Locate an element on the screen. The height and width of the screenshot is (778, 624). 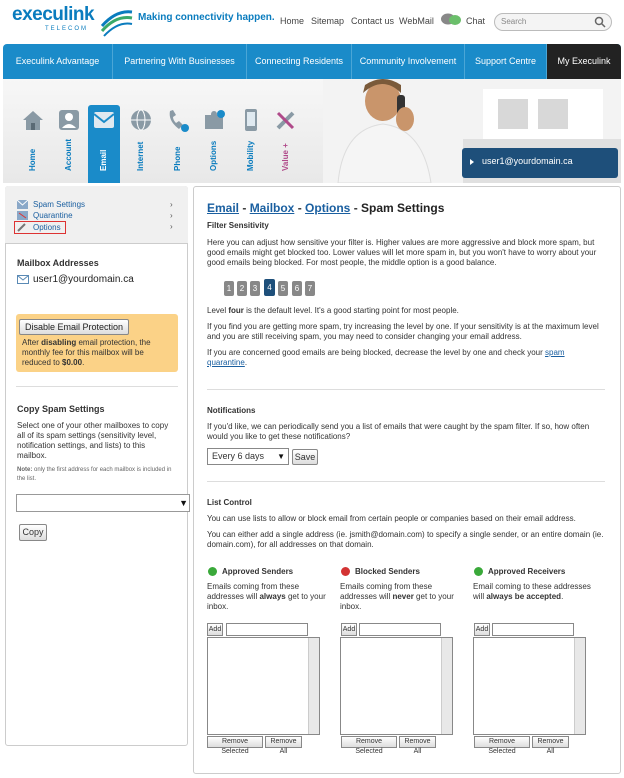
icon-tab-home: Home is located at coordinates (33, 144).